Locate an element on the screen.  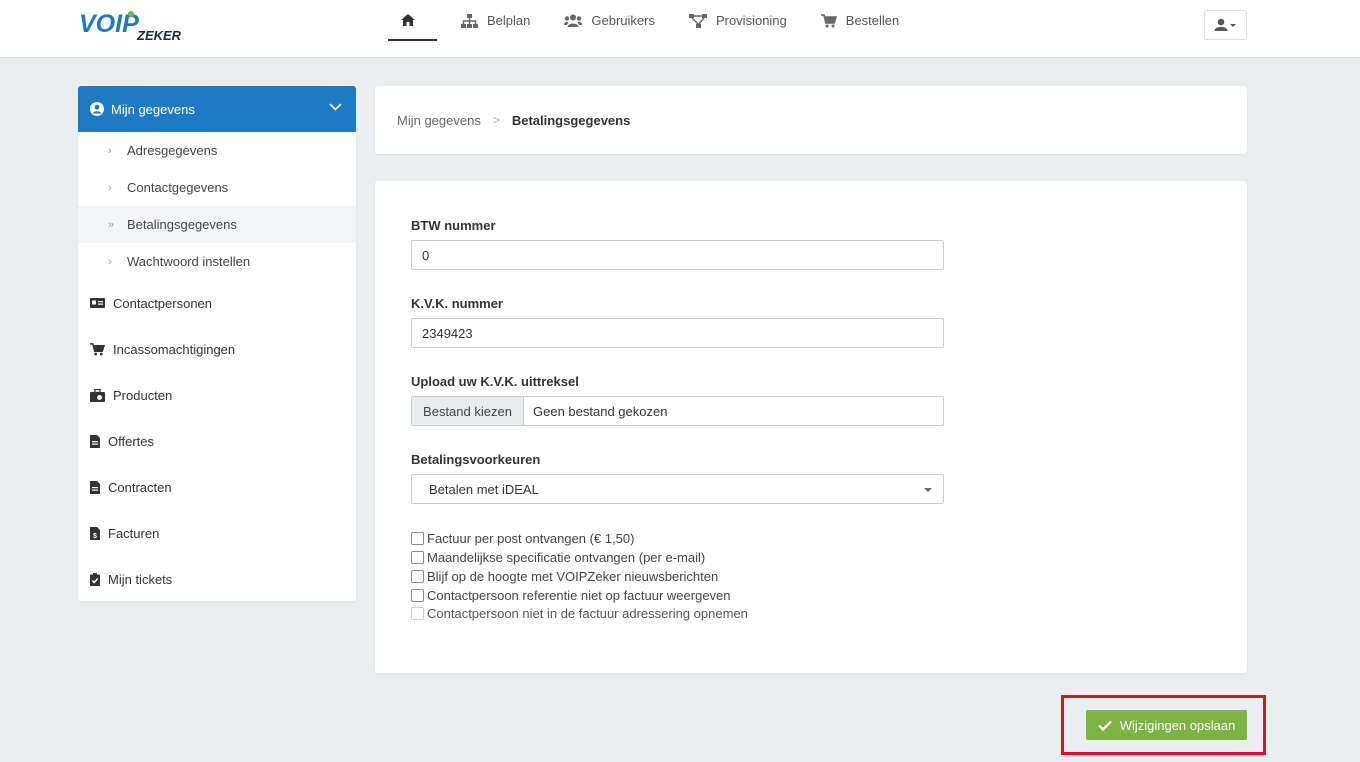
sidebar-item-mijn-tickets: Mijn tickets is located at coordinates (217, 578).